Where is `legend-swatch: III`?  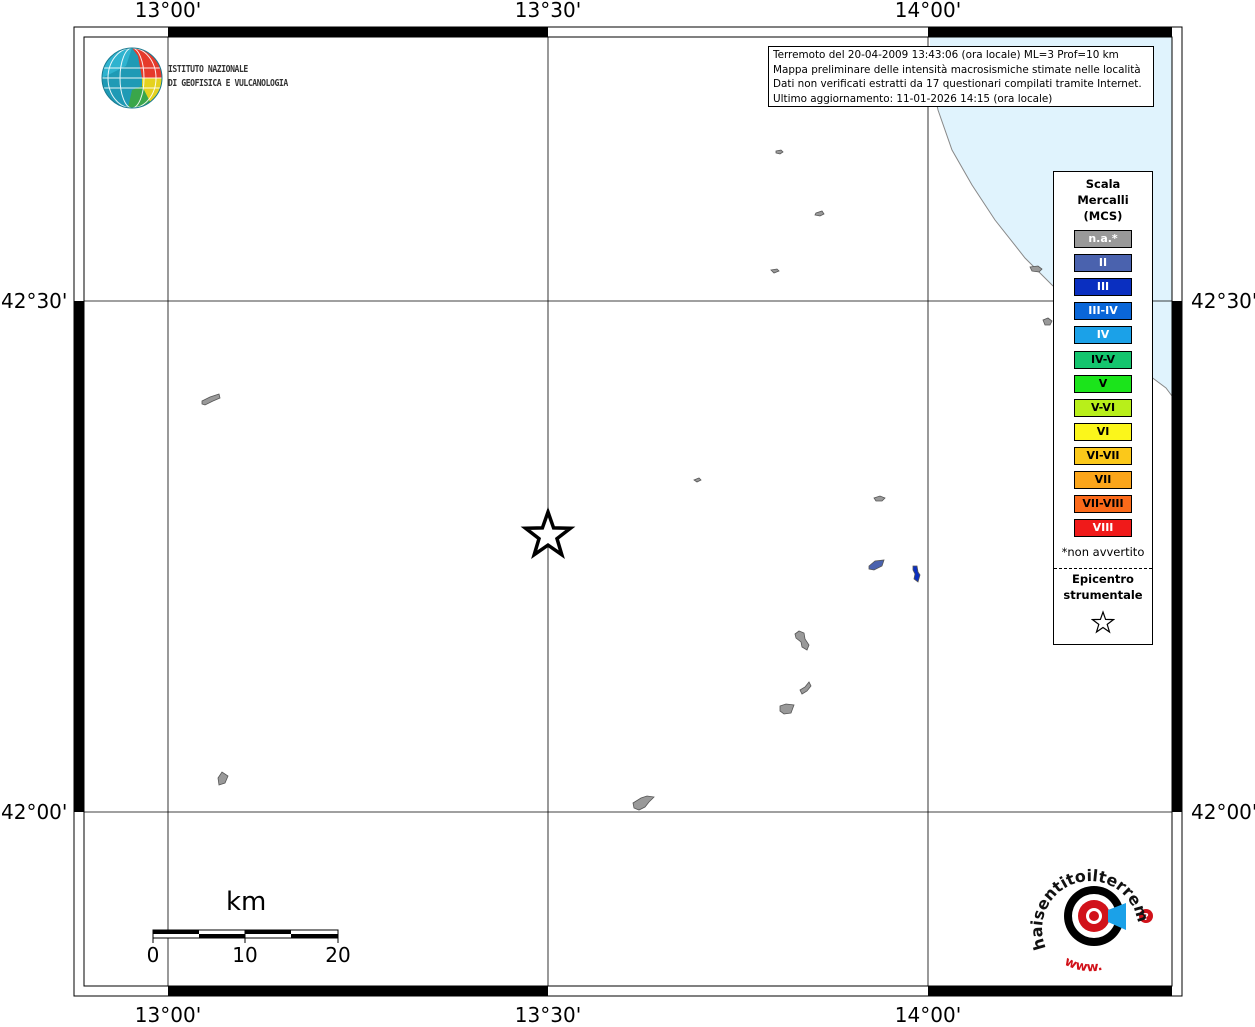
legend-swatch: III is located at coordinates (1103, 287).